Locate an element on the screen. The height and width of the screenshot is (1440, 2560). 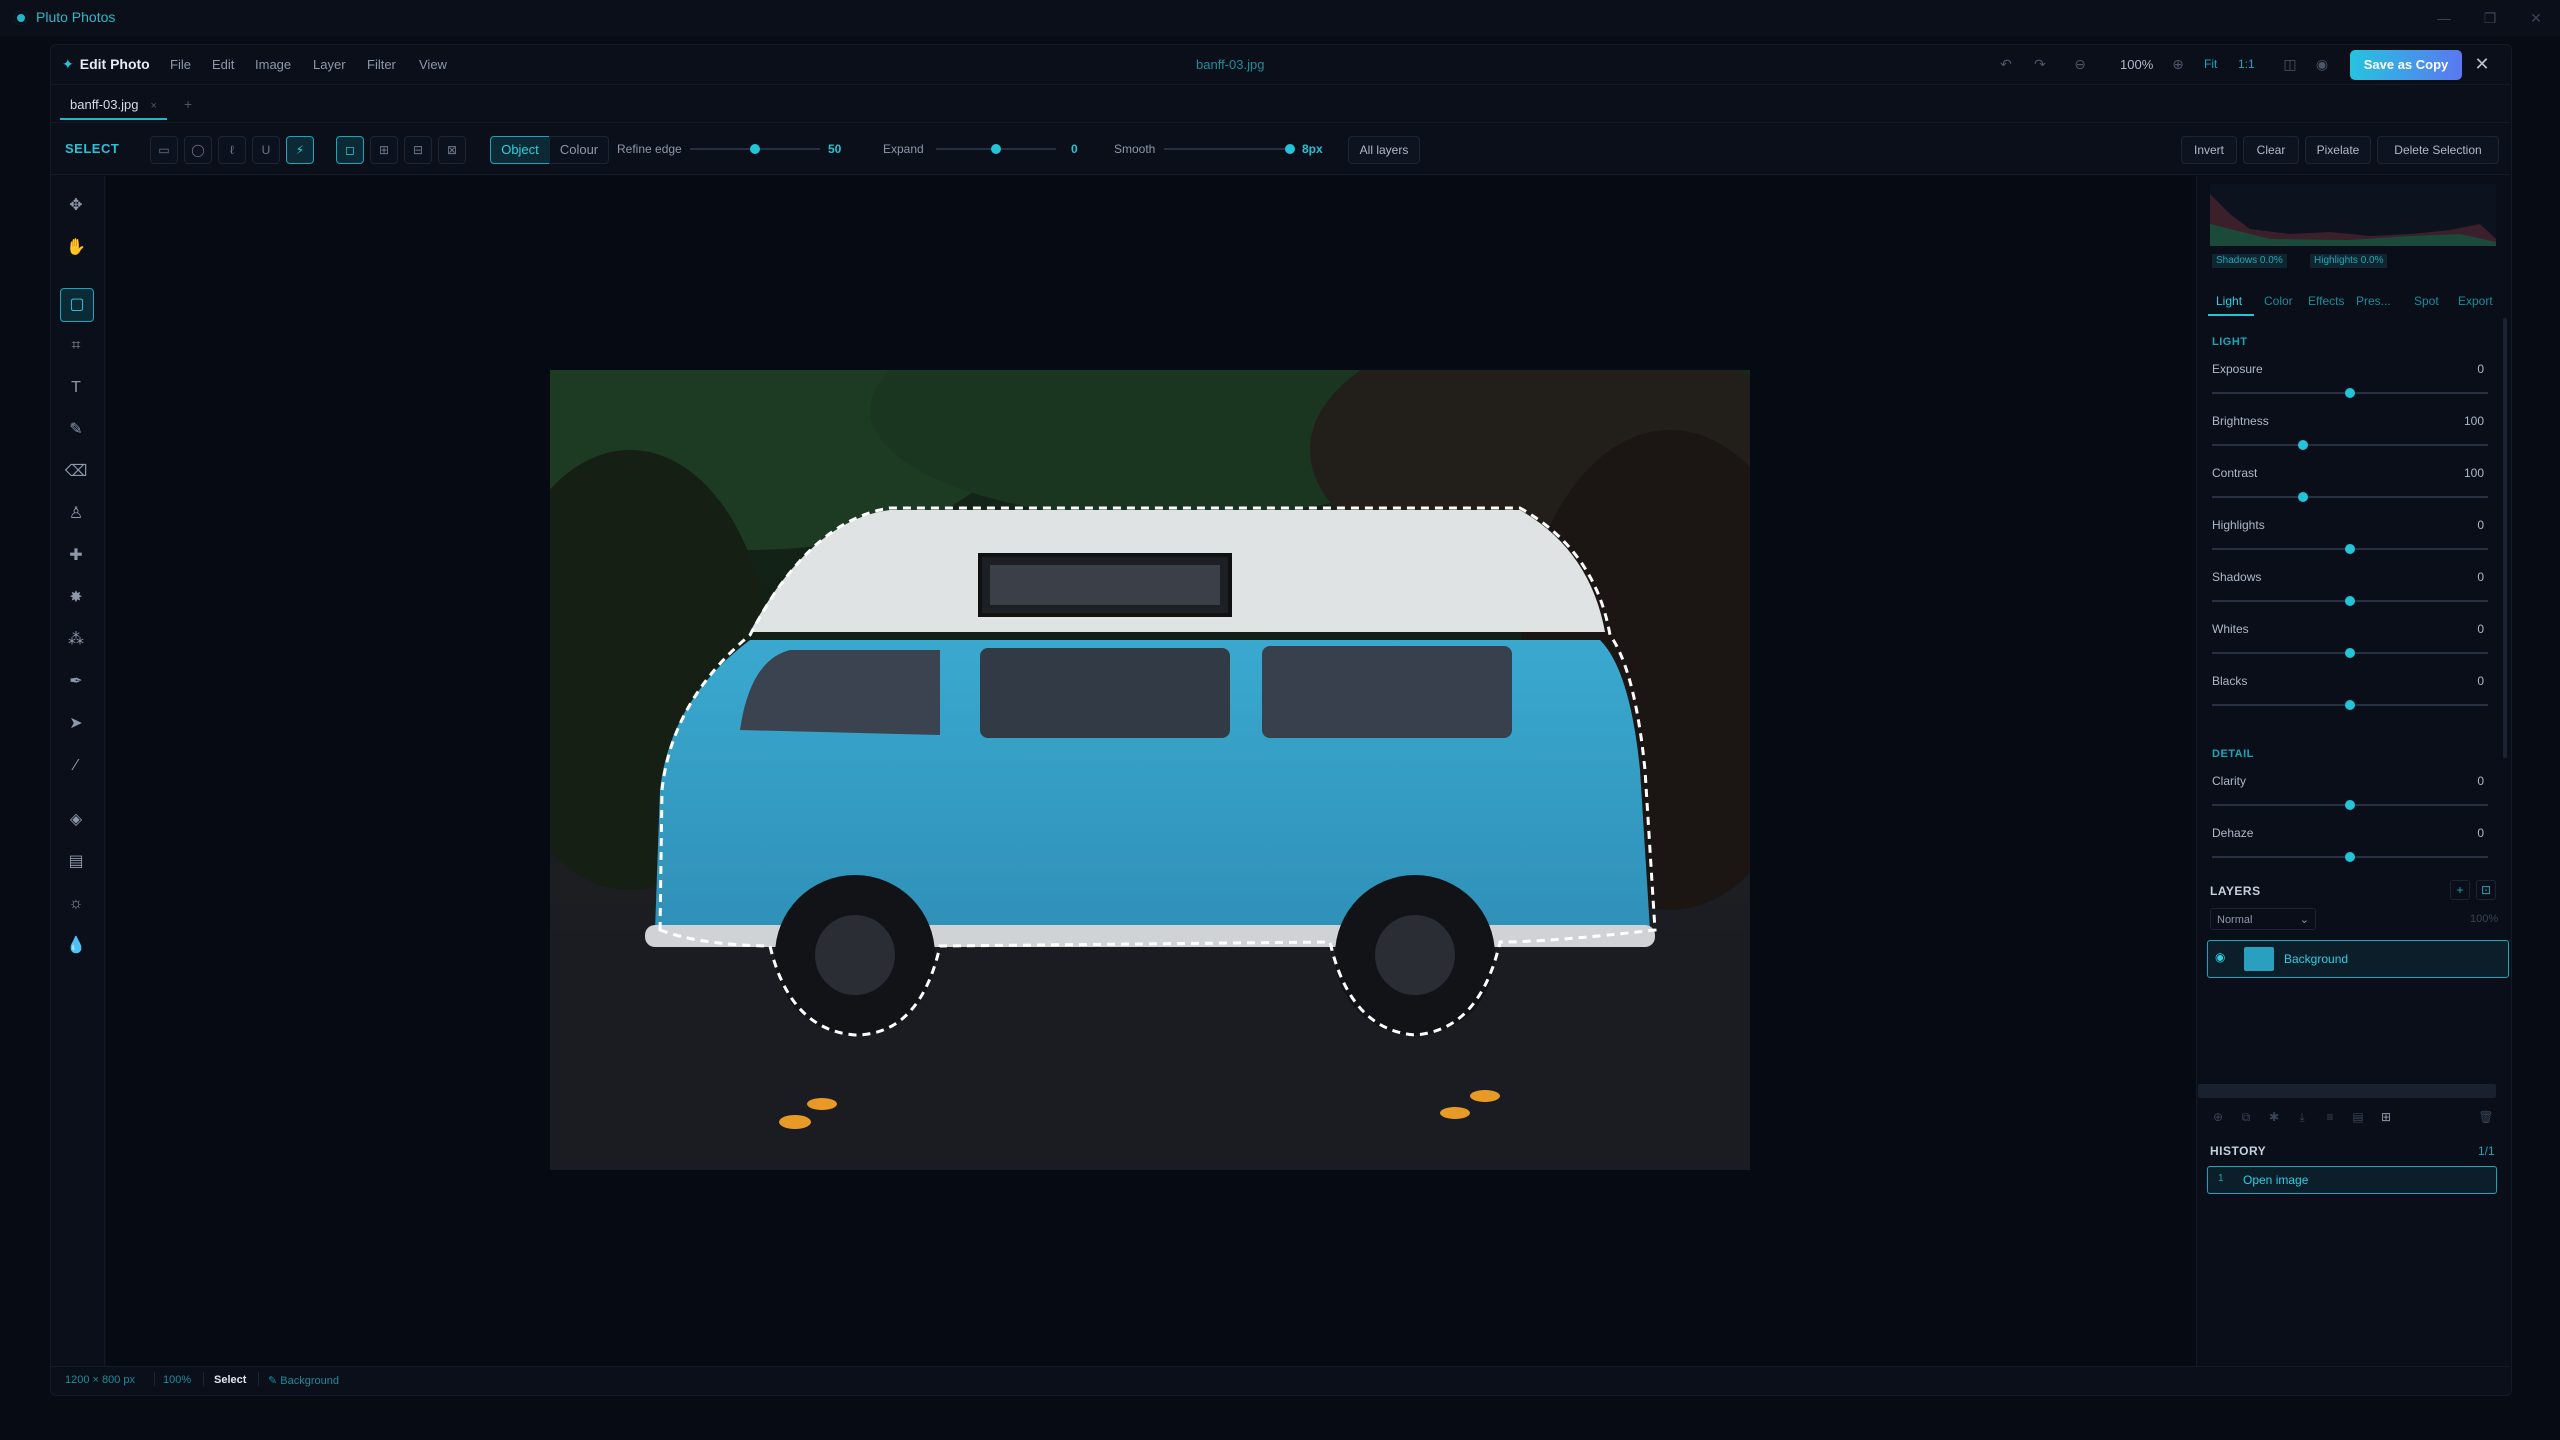
mode-object-button: Object is located at coordinates (520, 150).